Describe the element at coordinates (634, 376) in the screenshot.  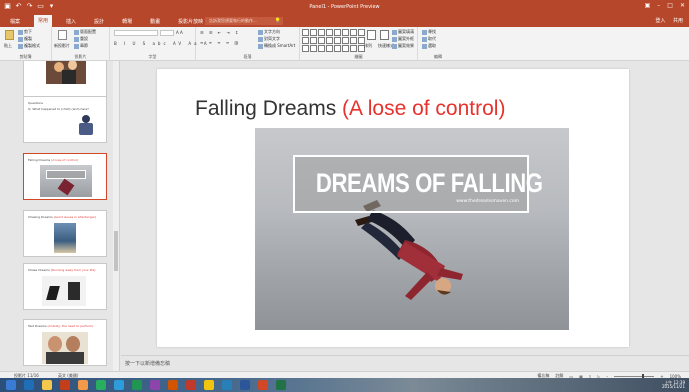
I see `zoom-slider` at that location.